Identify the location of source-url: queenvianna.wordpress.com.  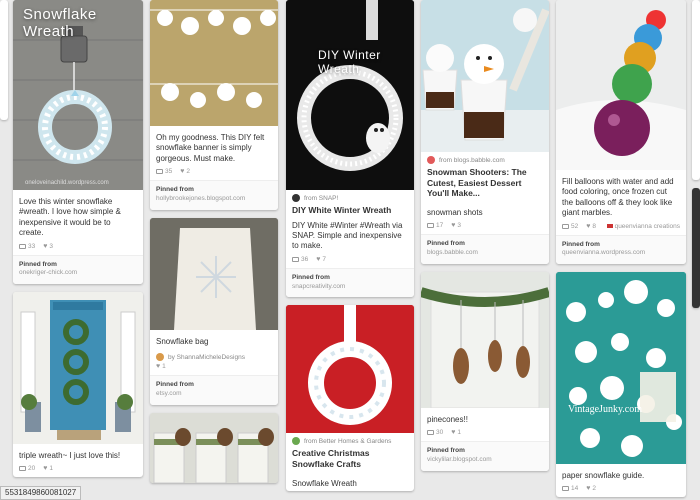
(621, 253).